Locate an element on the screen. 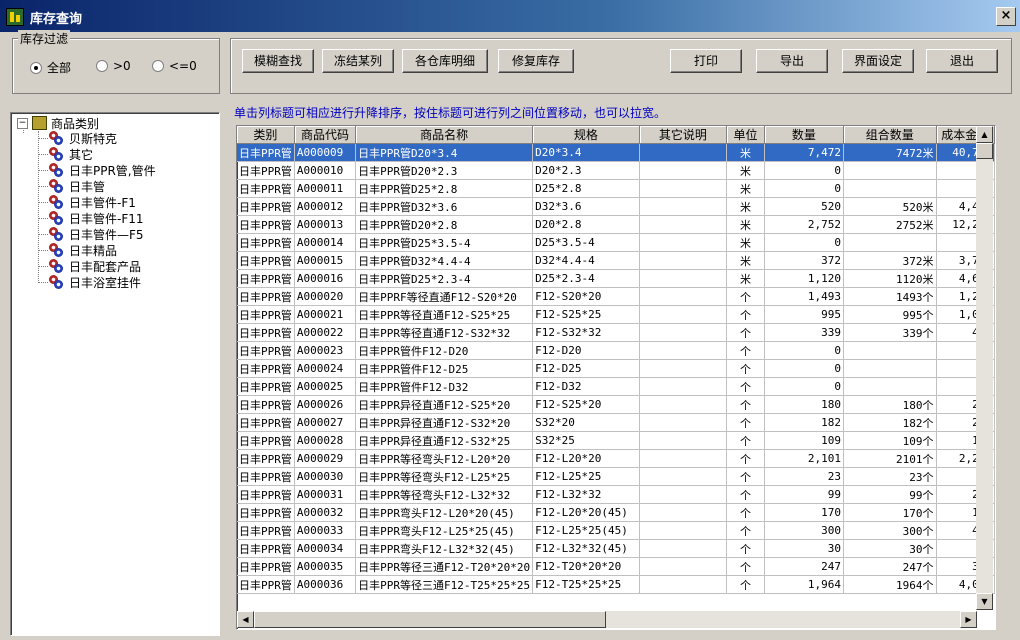 The width and height of the screenshot is (1020, 640). table-cell: 0 is located at coordinates (804, 368).